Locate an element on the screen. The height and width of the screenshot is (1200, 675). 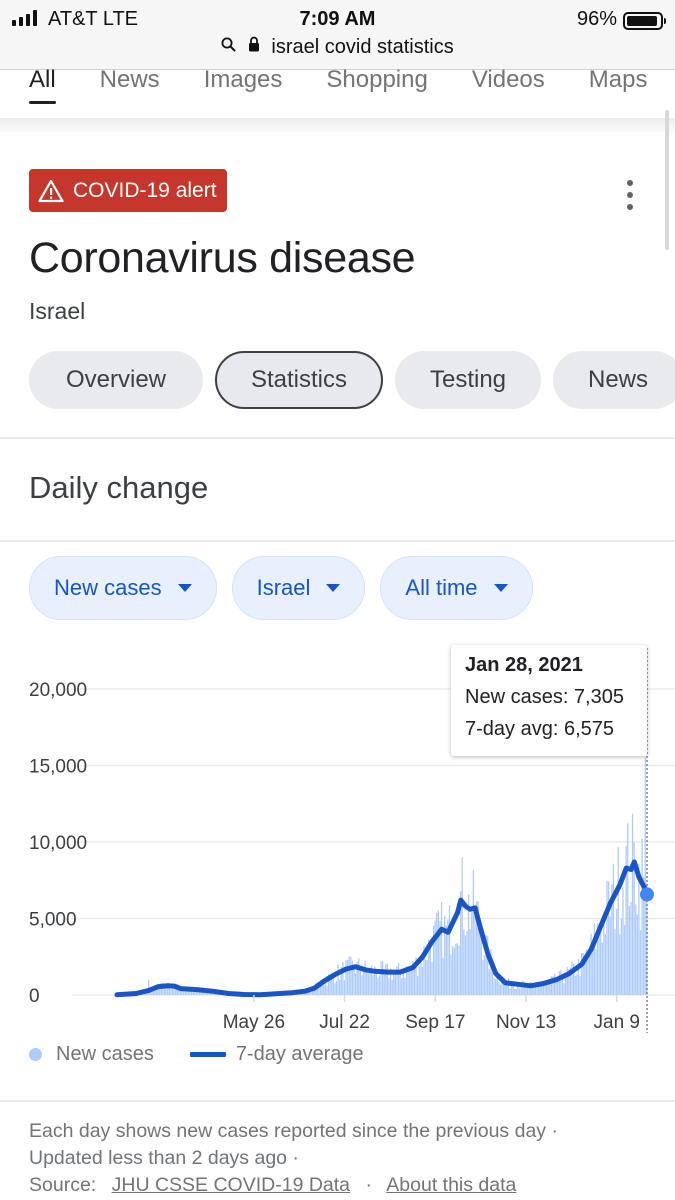
x-tick-label: Jan 9 is located at coordinates (617, 1022).